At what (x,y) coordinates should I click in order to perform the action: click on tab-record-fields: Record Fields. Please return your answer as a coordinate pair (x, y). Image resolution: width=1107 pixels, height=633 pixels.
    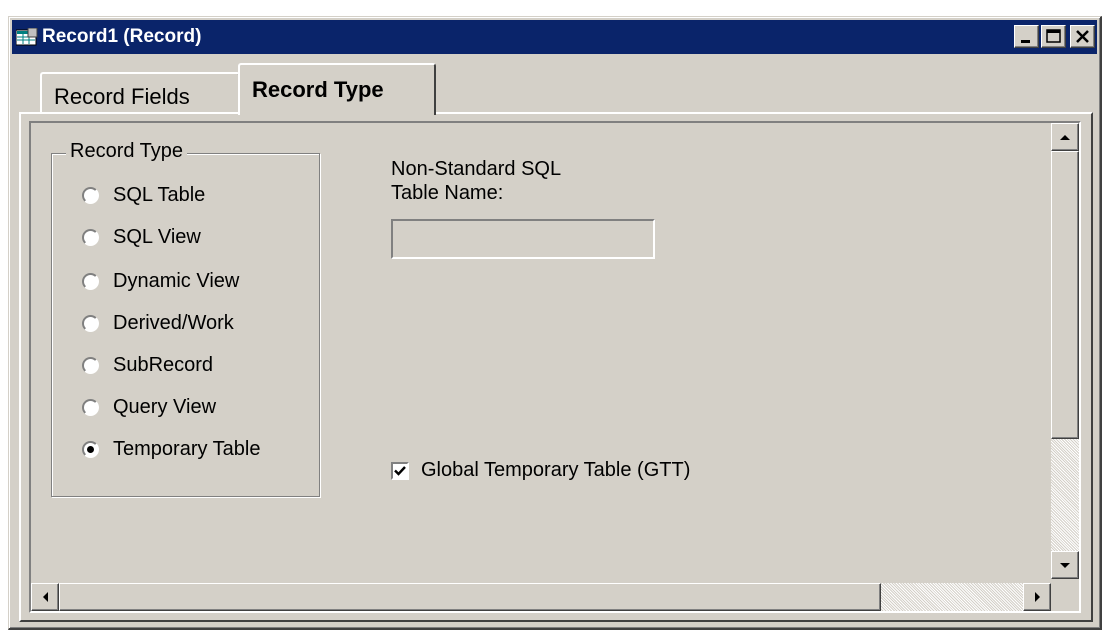
    Looking at the image, I should click on (140, 93).